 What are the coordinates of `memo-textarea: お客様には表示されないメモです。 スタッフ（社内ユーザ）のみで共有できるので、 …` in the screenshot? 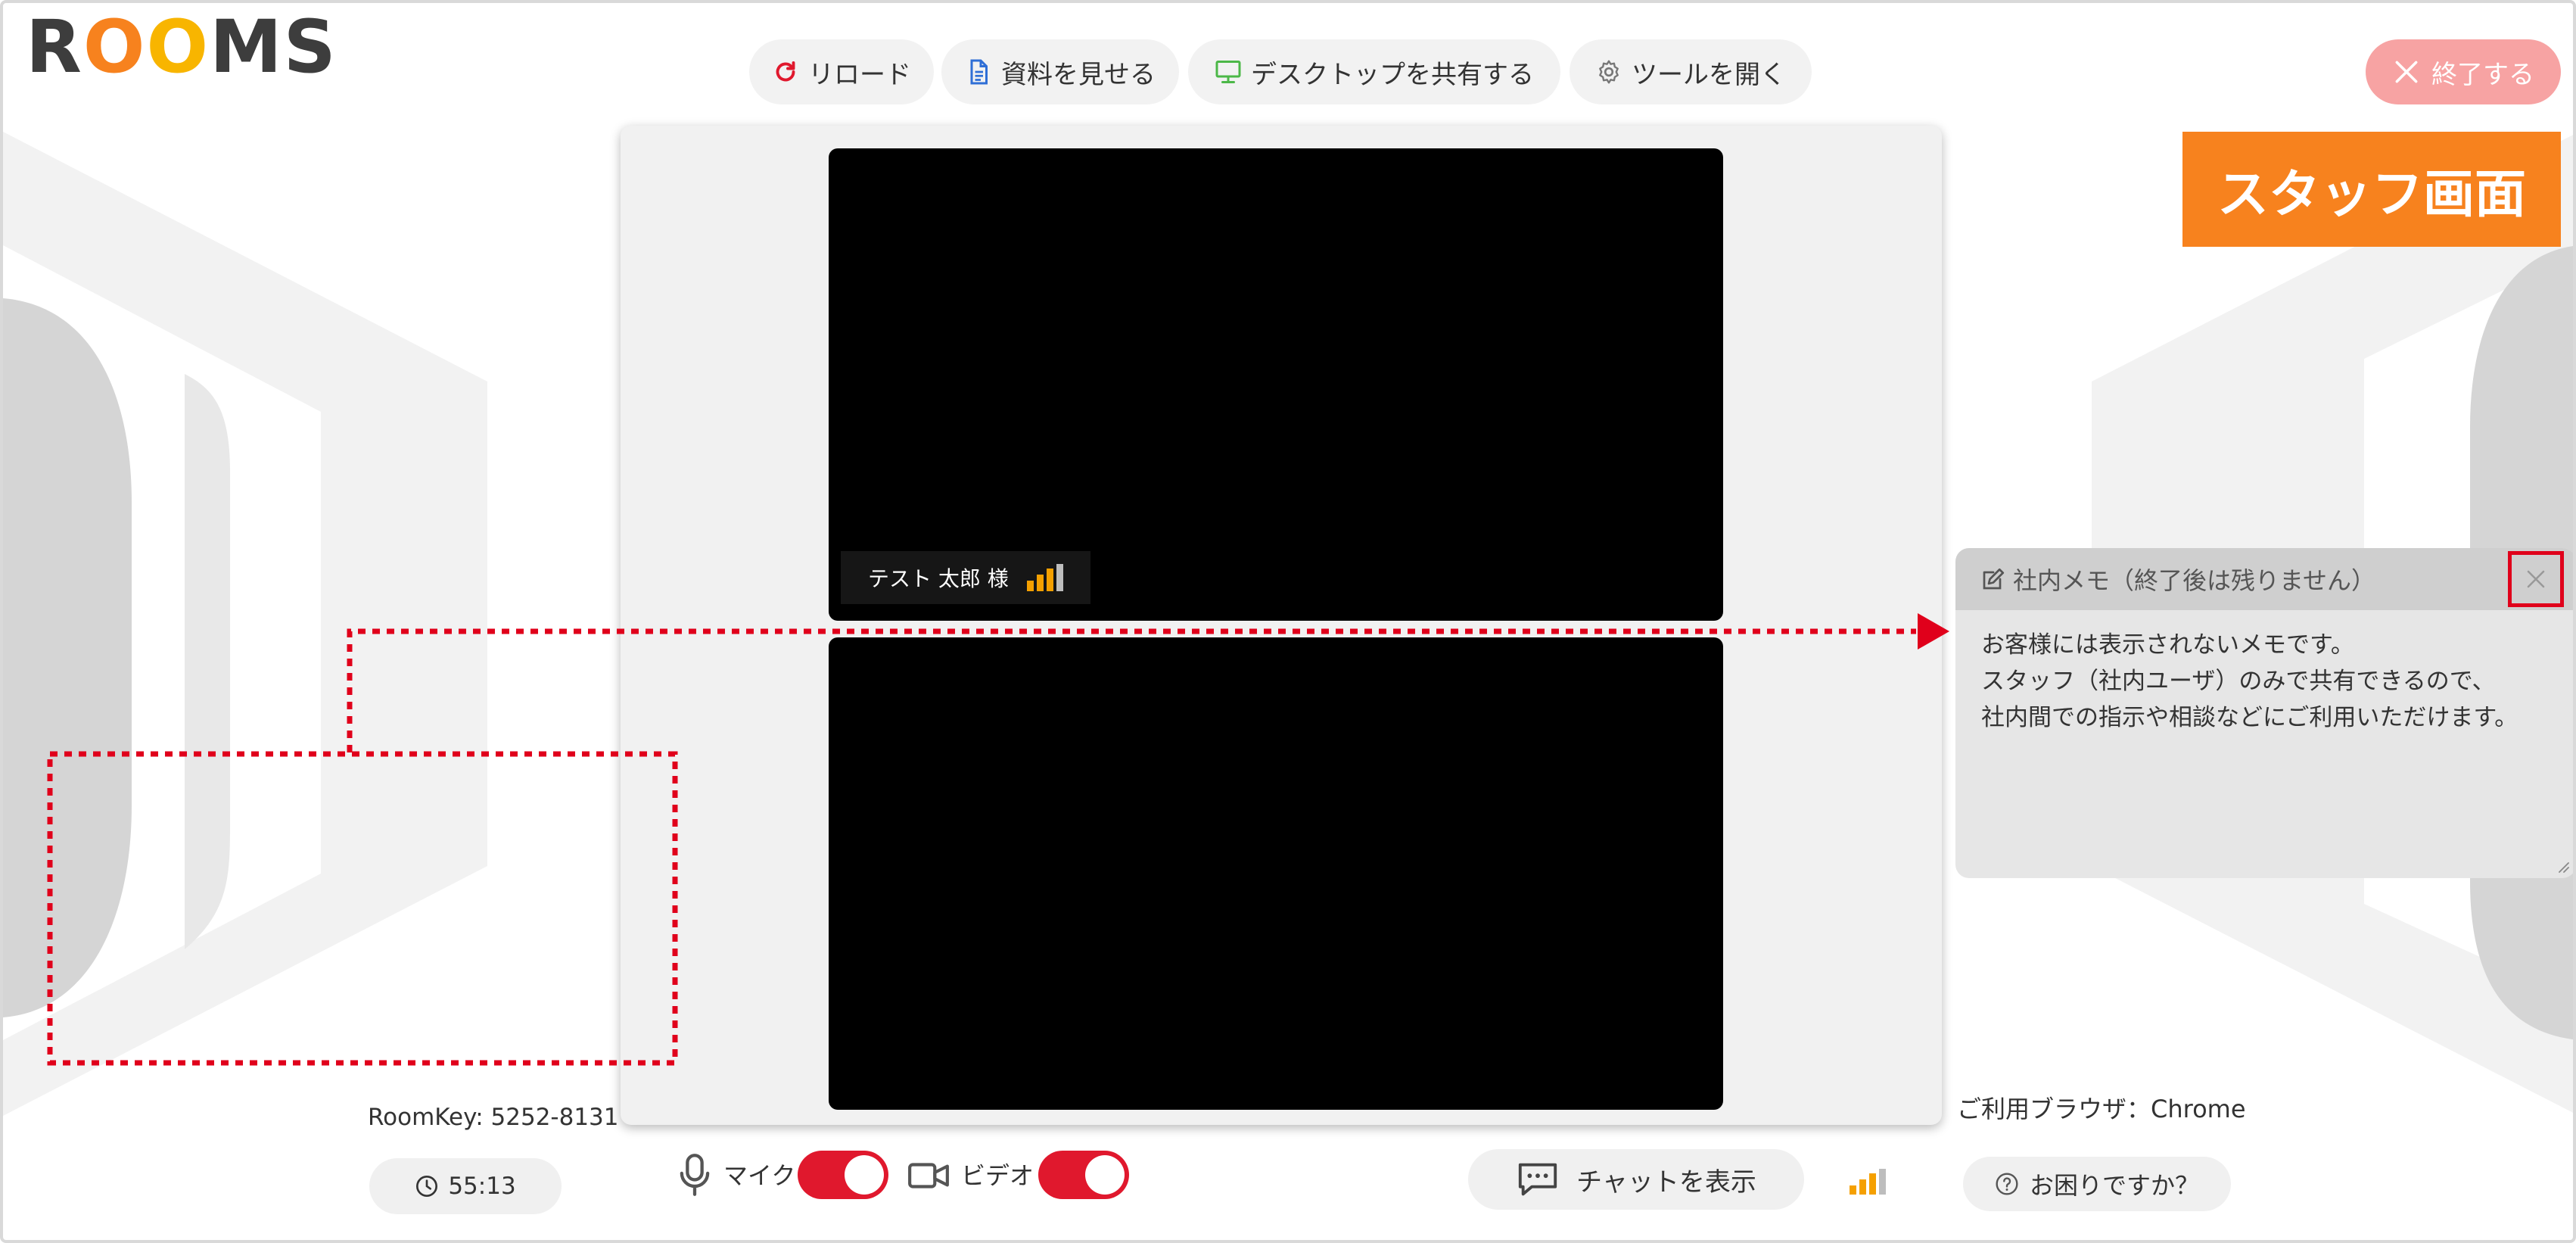 It's located at (2271, 681).